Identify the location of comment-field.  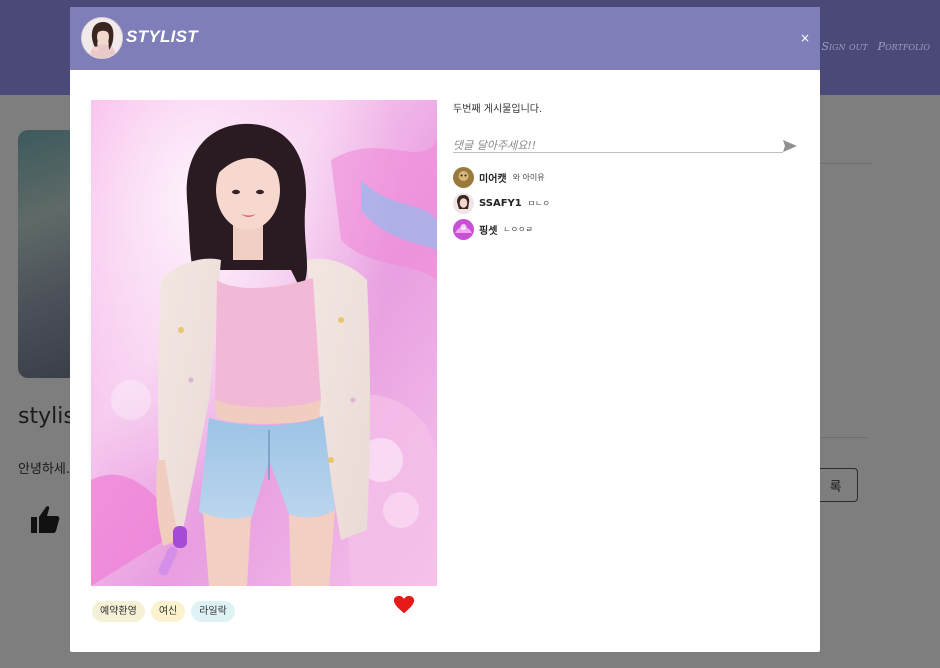
(618, 144).